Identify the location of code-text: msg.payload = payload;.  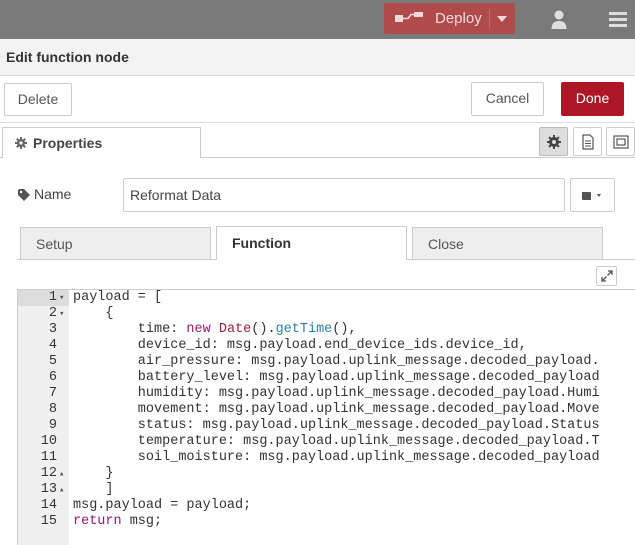
(162, 505).